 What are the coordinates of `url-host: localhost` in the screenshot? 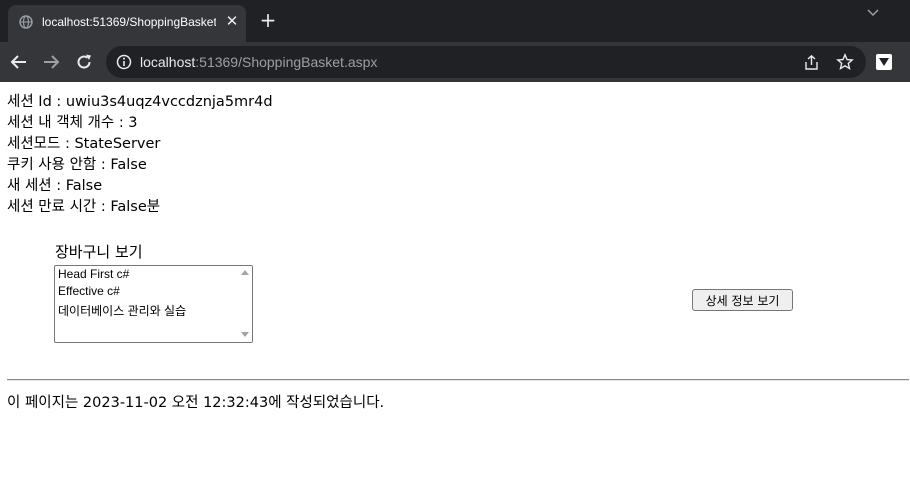 It's located at (168, 62).